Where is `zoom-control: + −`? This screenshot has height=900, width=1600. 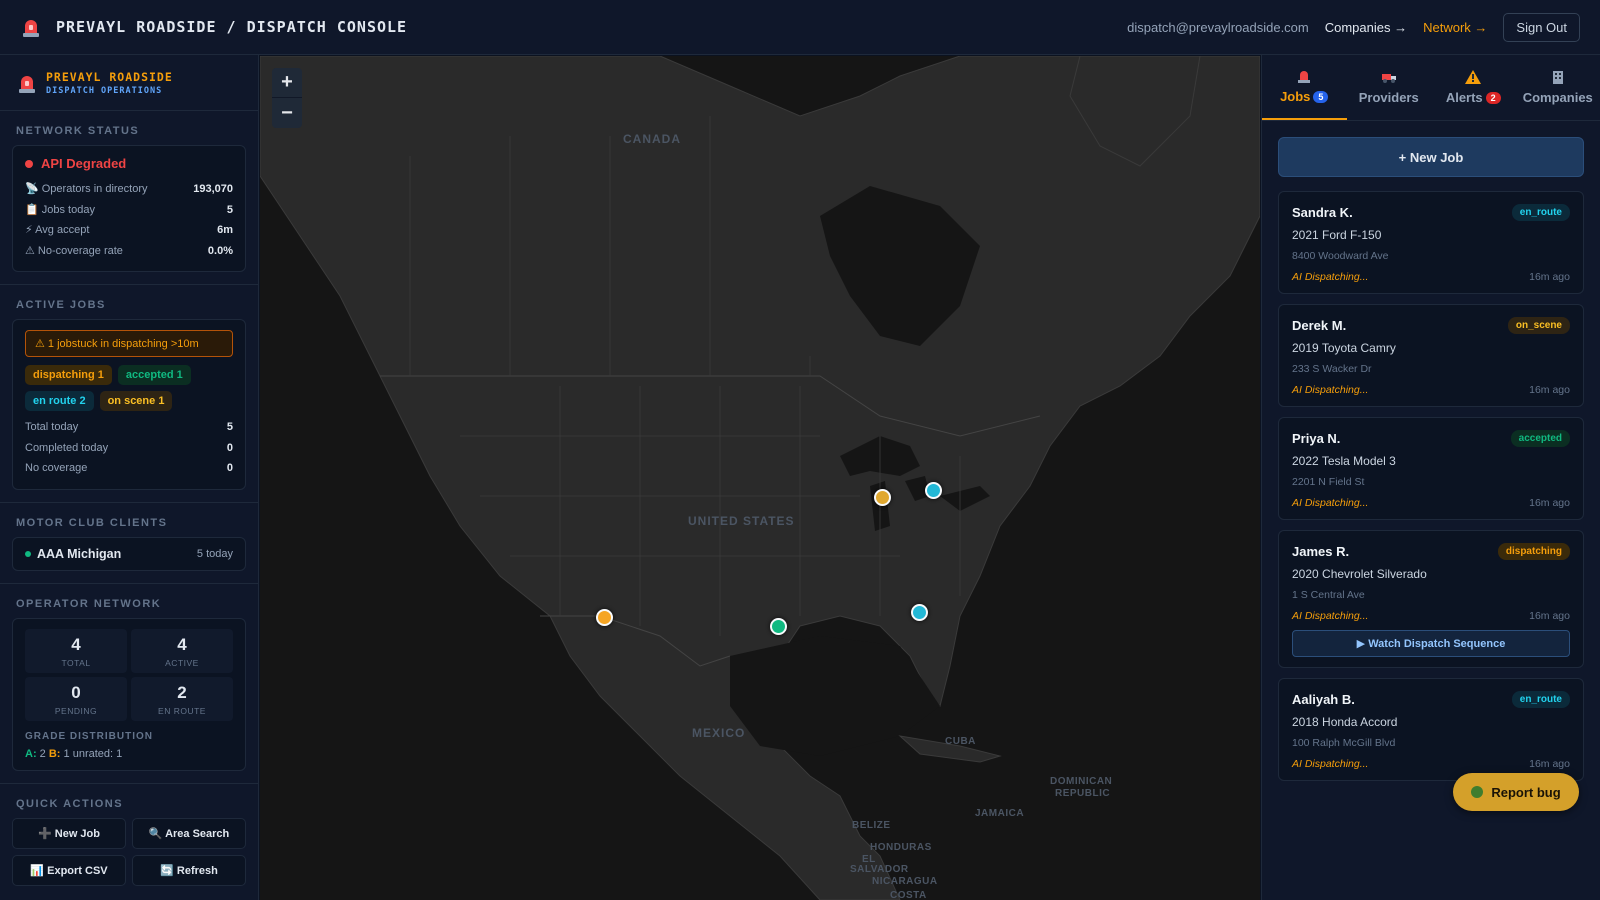 zoom-control: + − is located at coordinates (287, 98).